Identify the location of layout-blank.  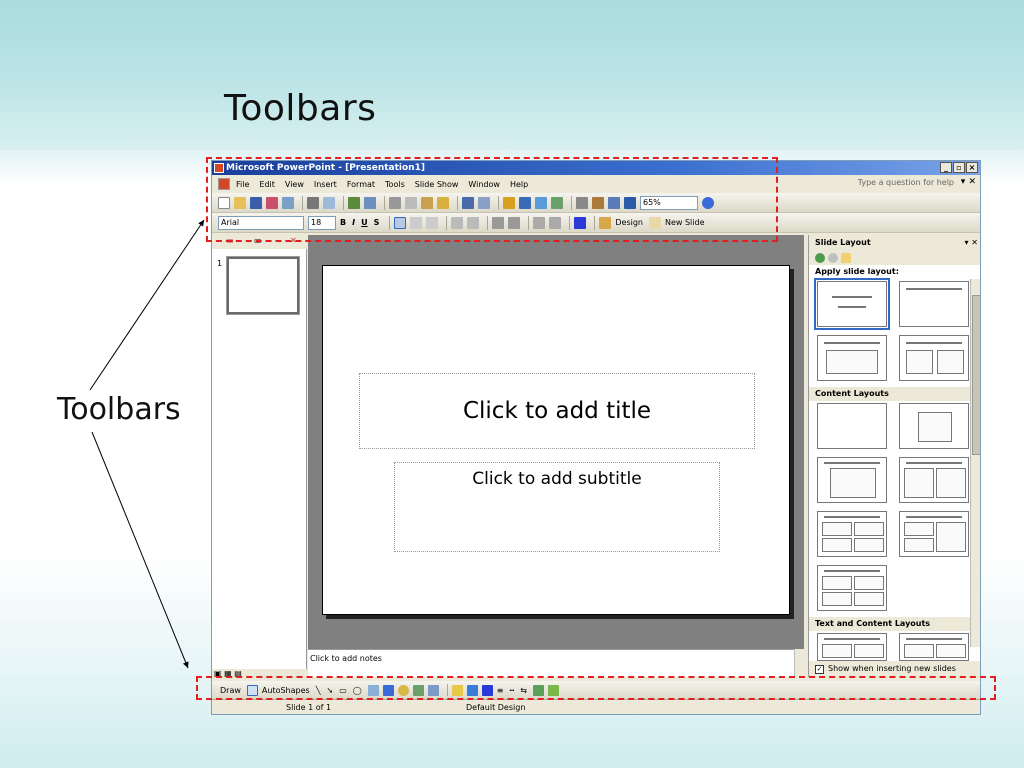
(852, 426).